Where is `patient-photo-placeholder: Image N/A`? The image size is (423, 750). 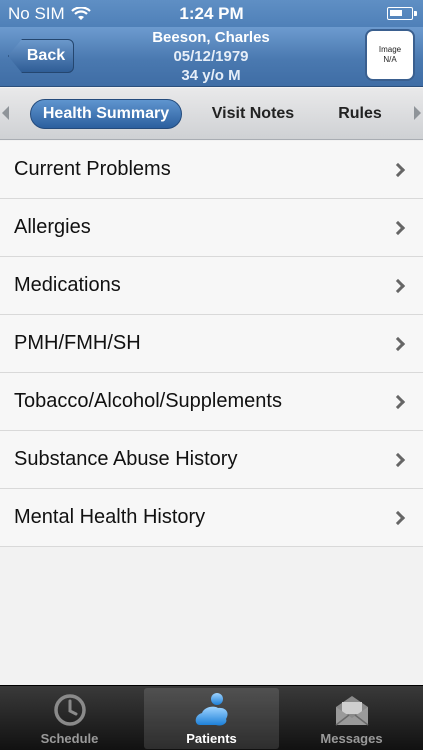
patient-photo-placeholder: Image N/A is located at coordinates (390, 55).